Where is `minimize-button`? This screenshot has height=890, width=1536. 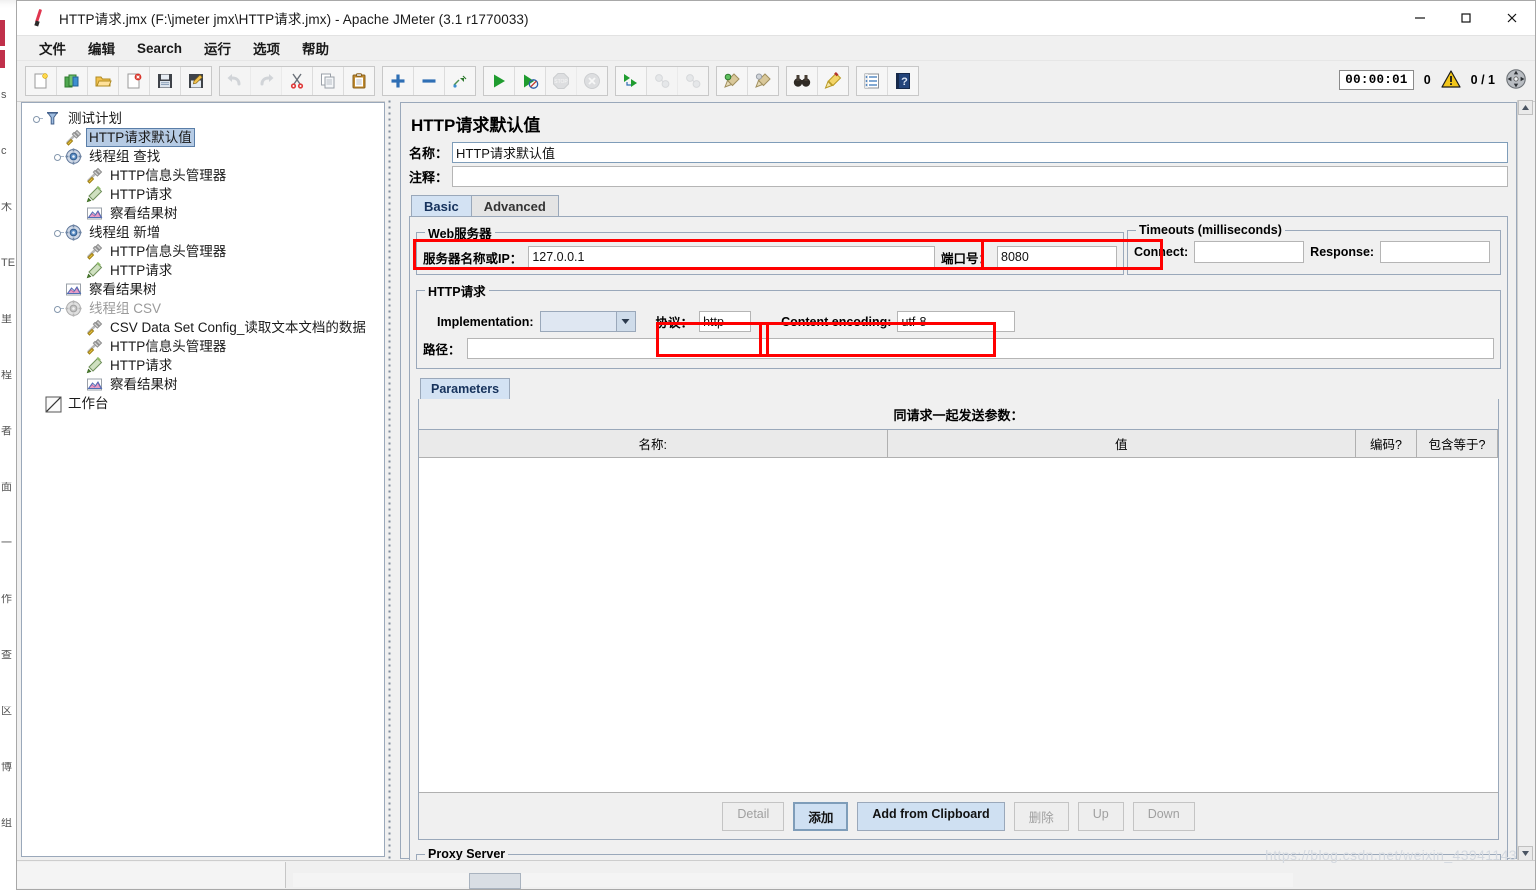
minimize-button is located at coordinates (1420, 18).